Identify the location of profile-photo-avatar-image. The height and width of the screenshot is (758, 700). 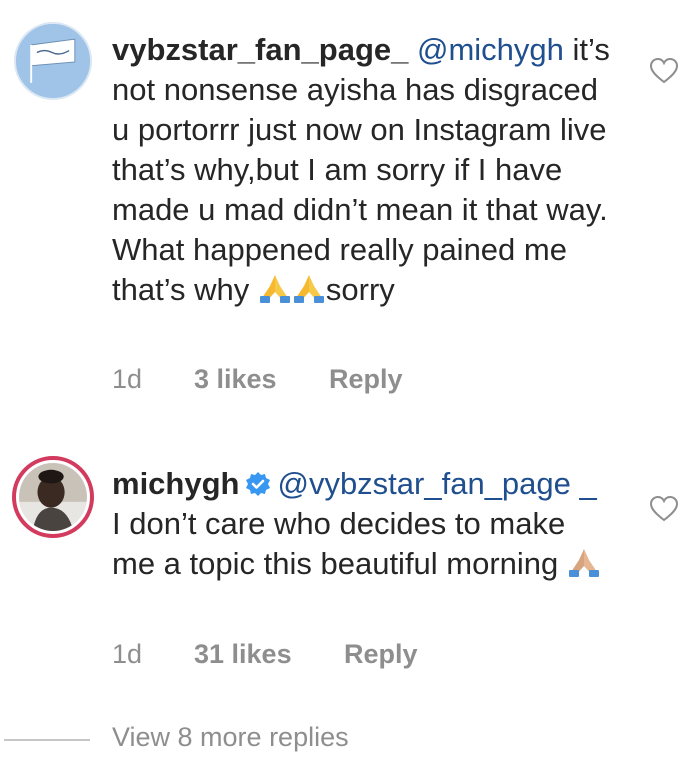
(53, 497).